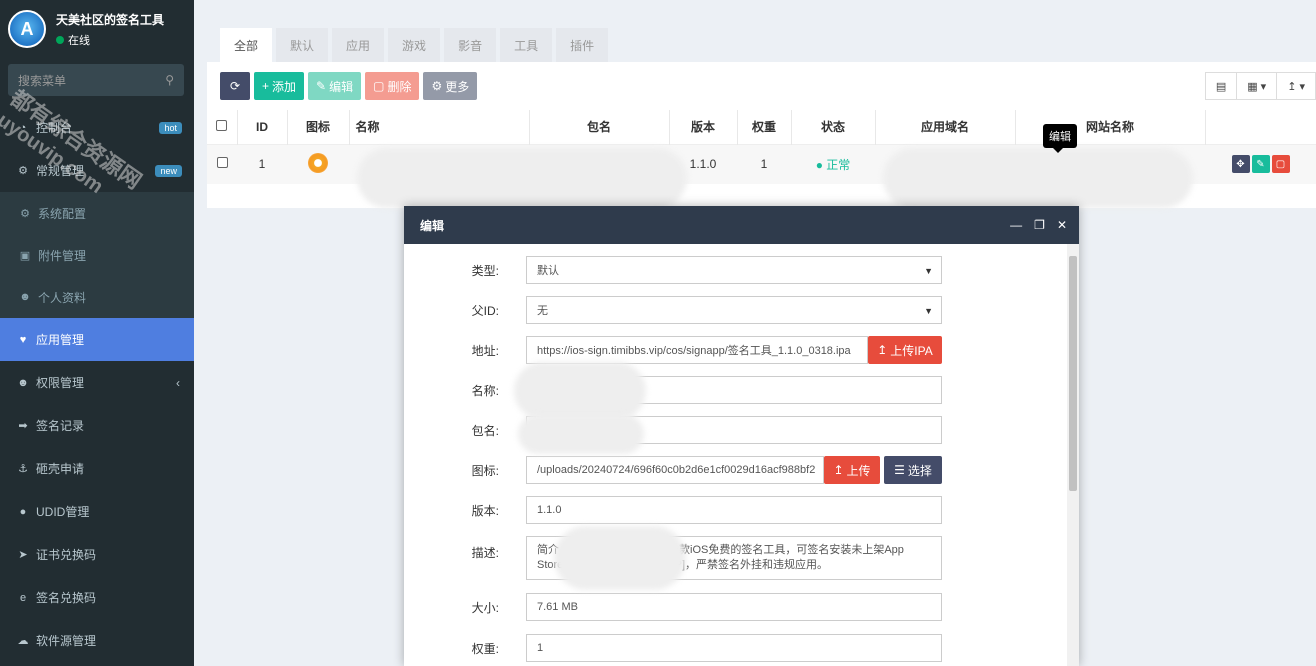 This screenshot has width=1316, height=666. What do you see at coordinates (945, 127) in the screenshot?
I see `col-domain: 应用域名` at bounding box center [945, 127].